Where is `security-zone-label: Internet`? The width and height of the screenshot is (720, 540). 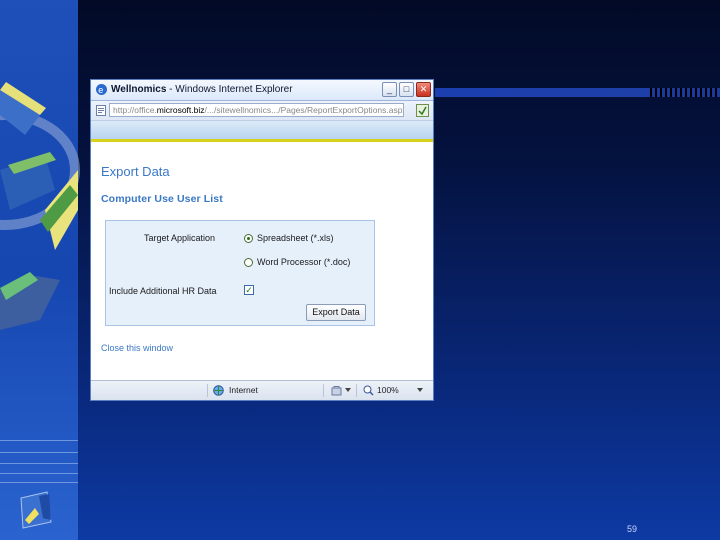 security-zone-label: Internet is located at coordinates (243, 390).